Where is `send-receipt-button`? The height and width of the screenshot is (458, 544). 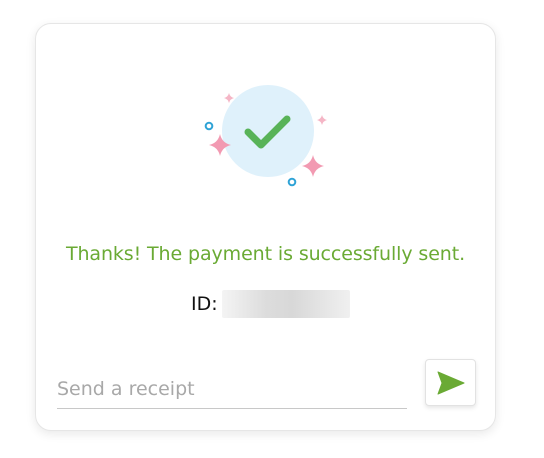 send-receipt-button is located at coordinates (450, 382).